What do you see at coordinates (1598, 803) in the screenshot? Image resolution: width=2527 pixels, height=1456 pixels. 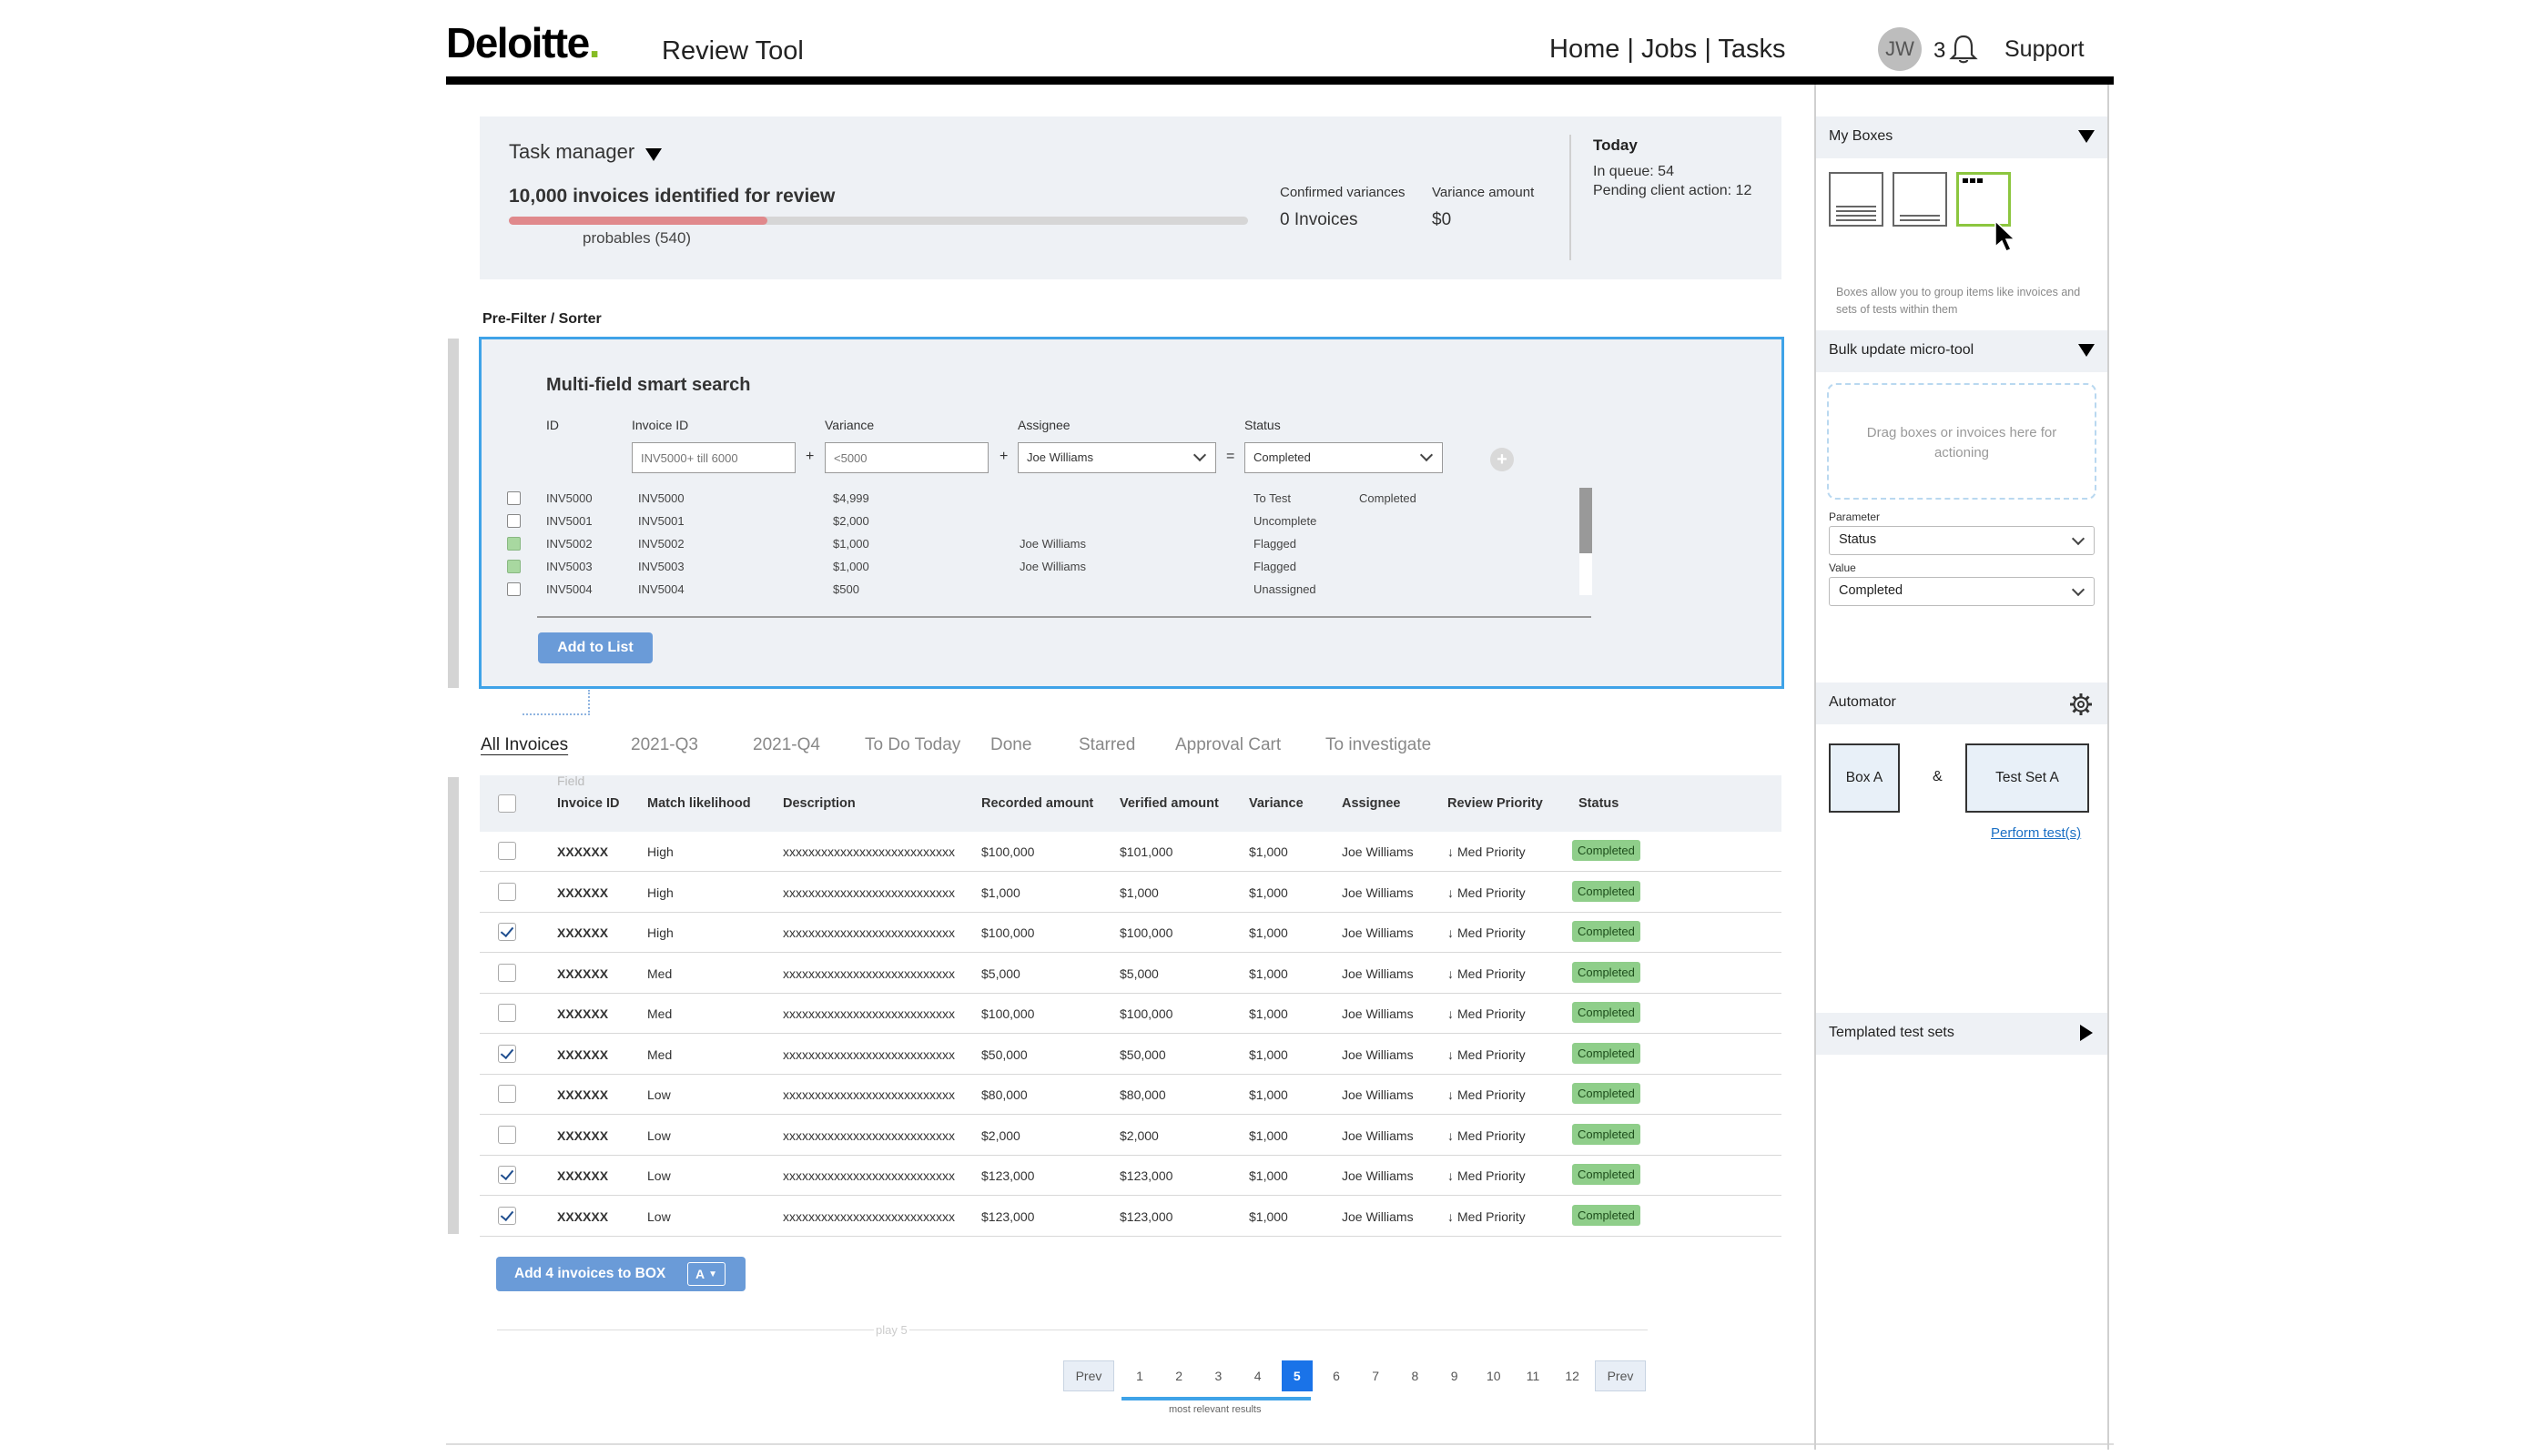 I see `th-status: Status` at bounding box center [1598, 803].